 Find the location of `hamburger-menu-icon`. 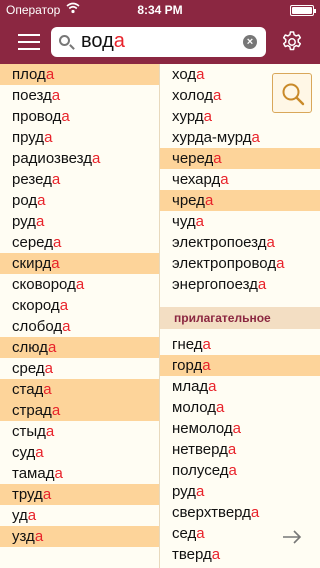

hamburger-menu-icon is located at coordinates (29, 42).